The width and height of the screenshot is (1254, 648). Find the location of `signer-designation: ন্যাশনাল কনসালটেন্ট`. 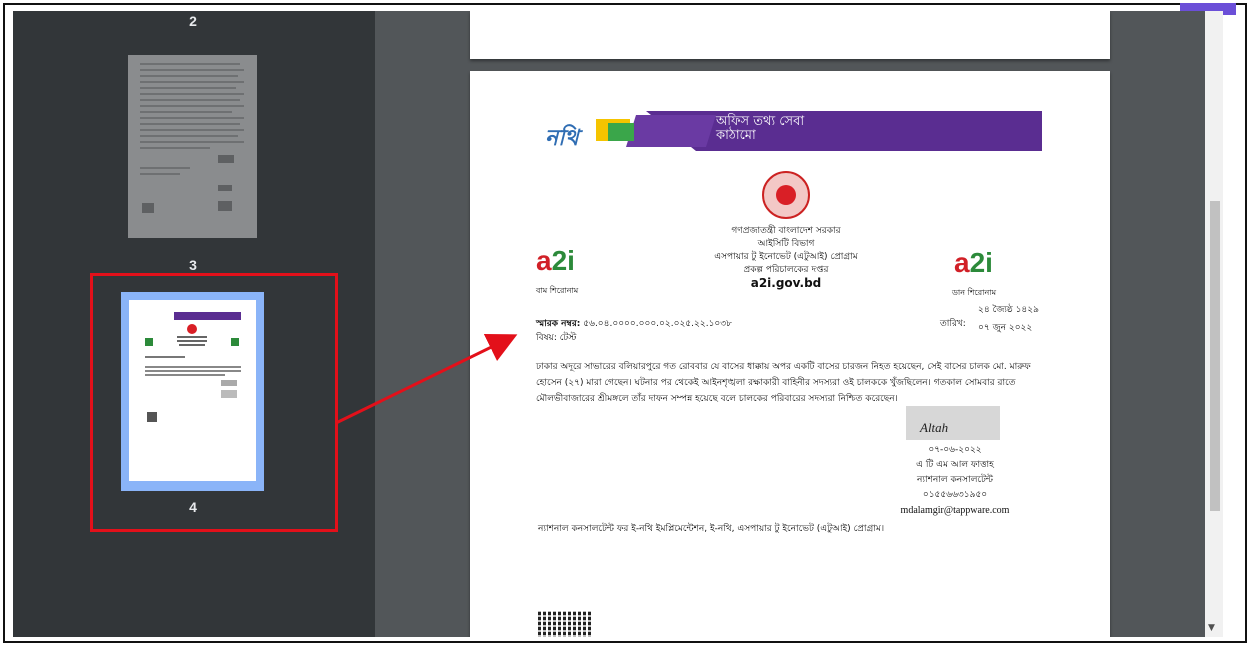

signer-designation: ন্যাশনাল কনসালটেন্ট is located at coordinates (955, 480).